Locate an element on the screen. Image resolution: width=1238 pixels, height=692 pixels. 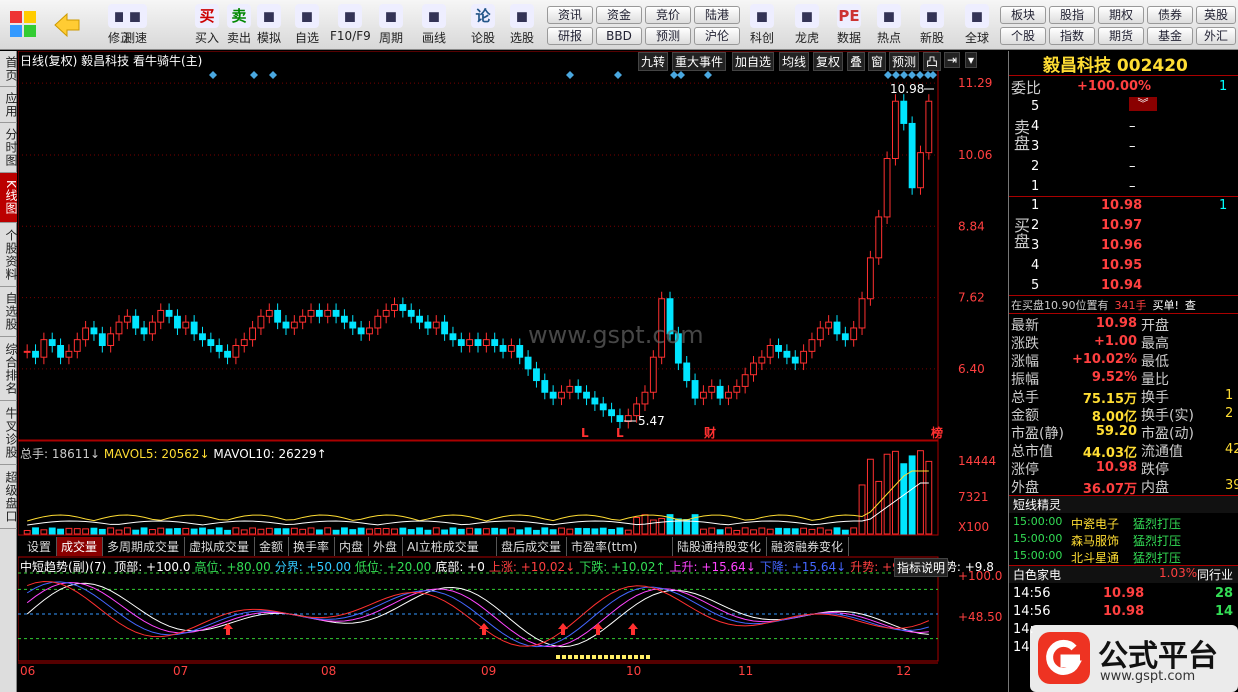
tab-3: 虚拟成交量 is located at coordinates (220, 546).